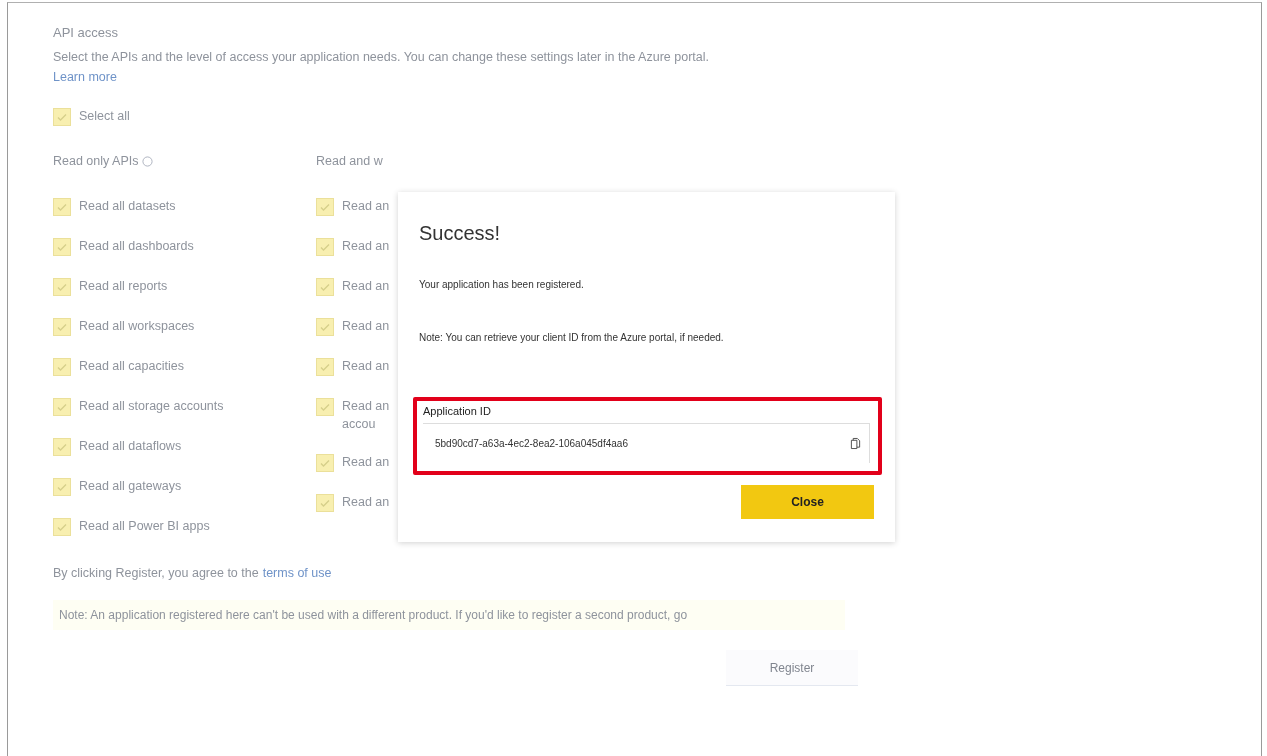 This screenshot has width=1267, height=756. What do you see at coordinates (449, 615) in the screenshot?
I see `note-banner: Note: An application registered here can't be used with a different product. If you'd like to register a second product, go` at bounding box center [449, 615].